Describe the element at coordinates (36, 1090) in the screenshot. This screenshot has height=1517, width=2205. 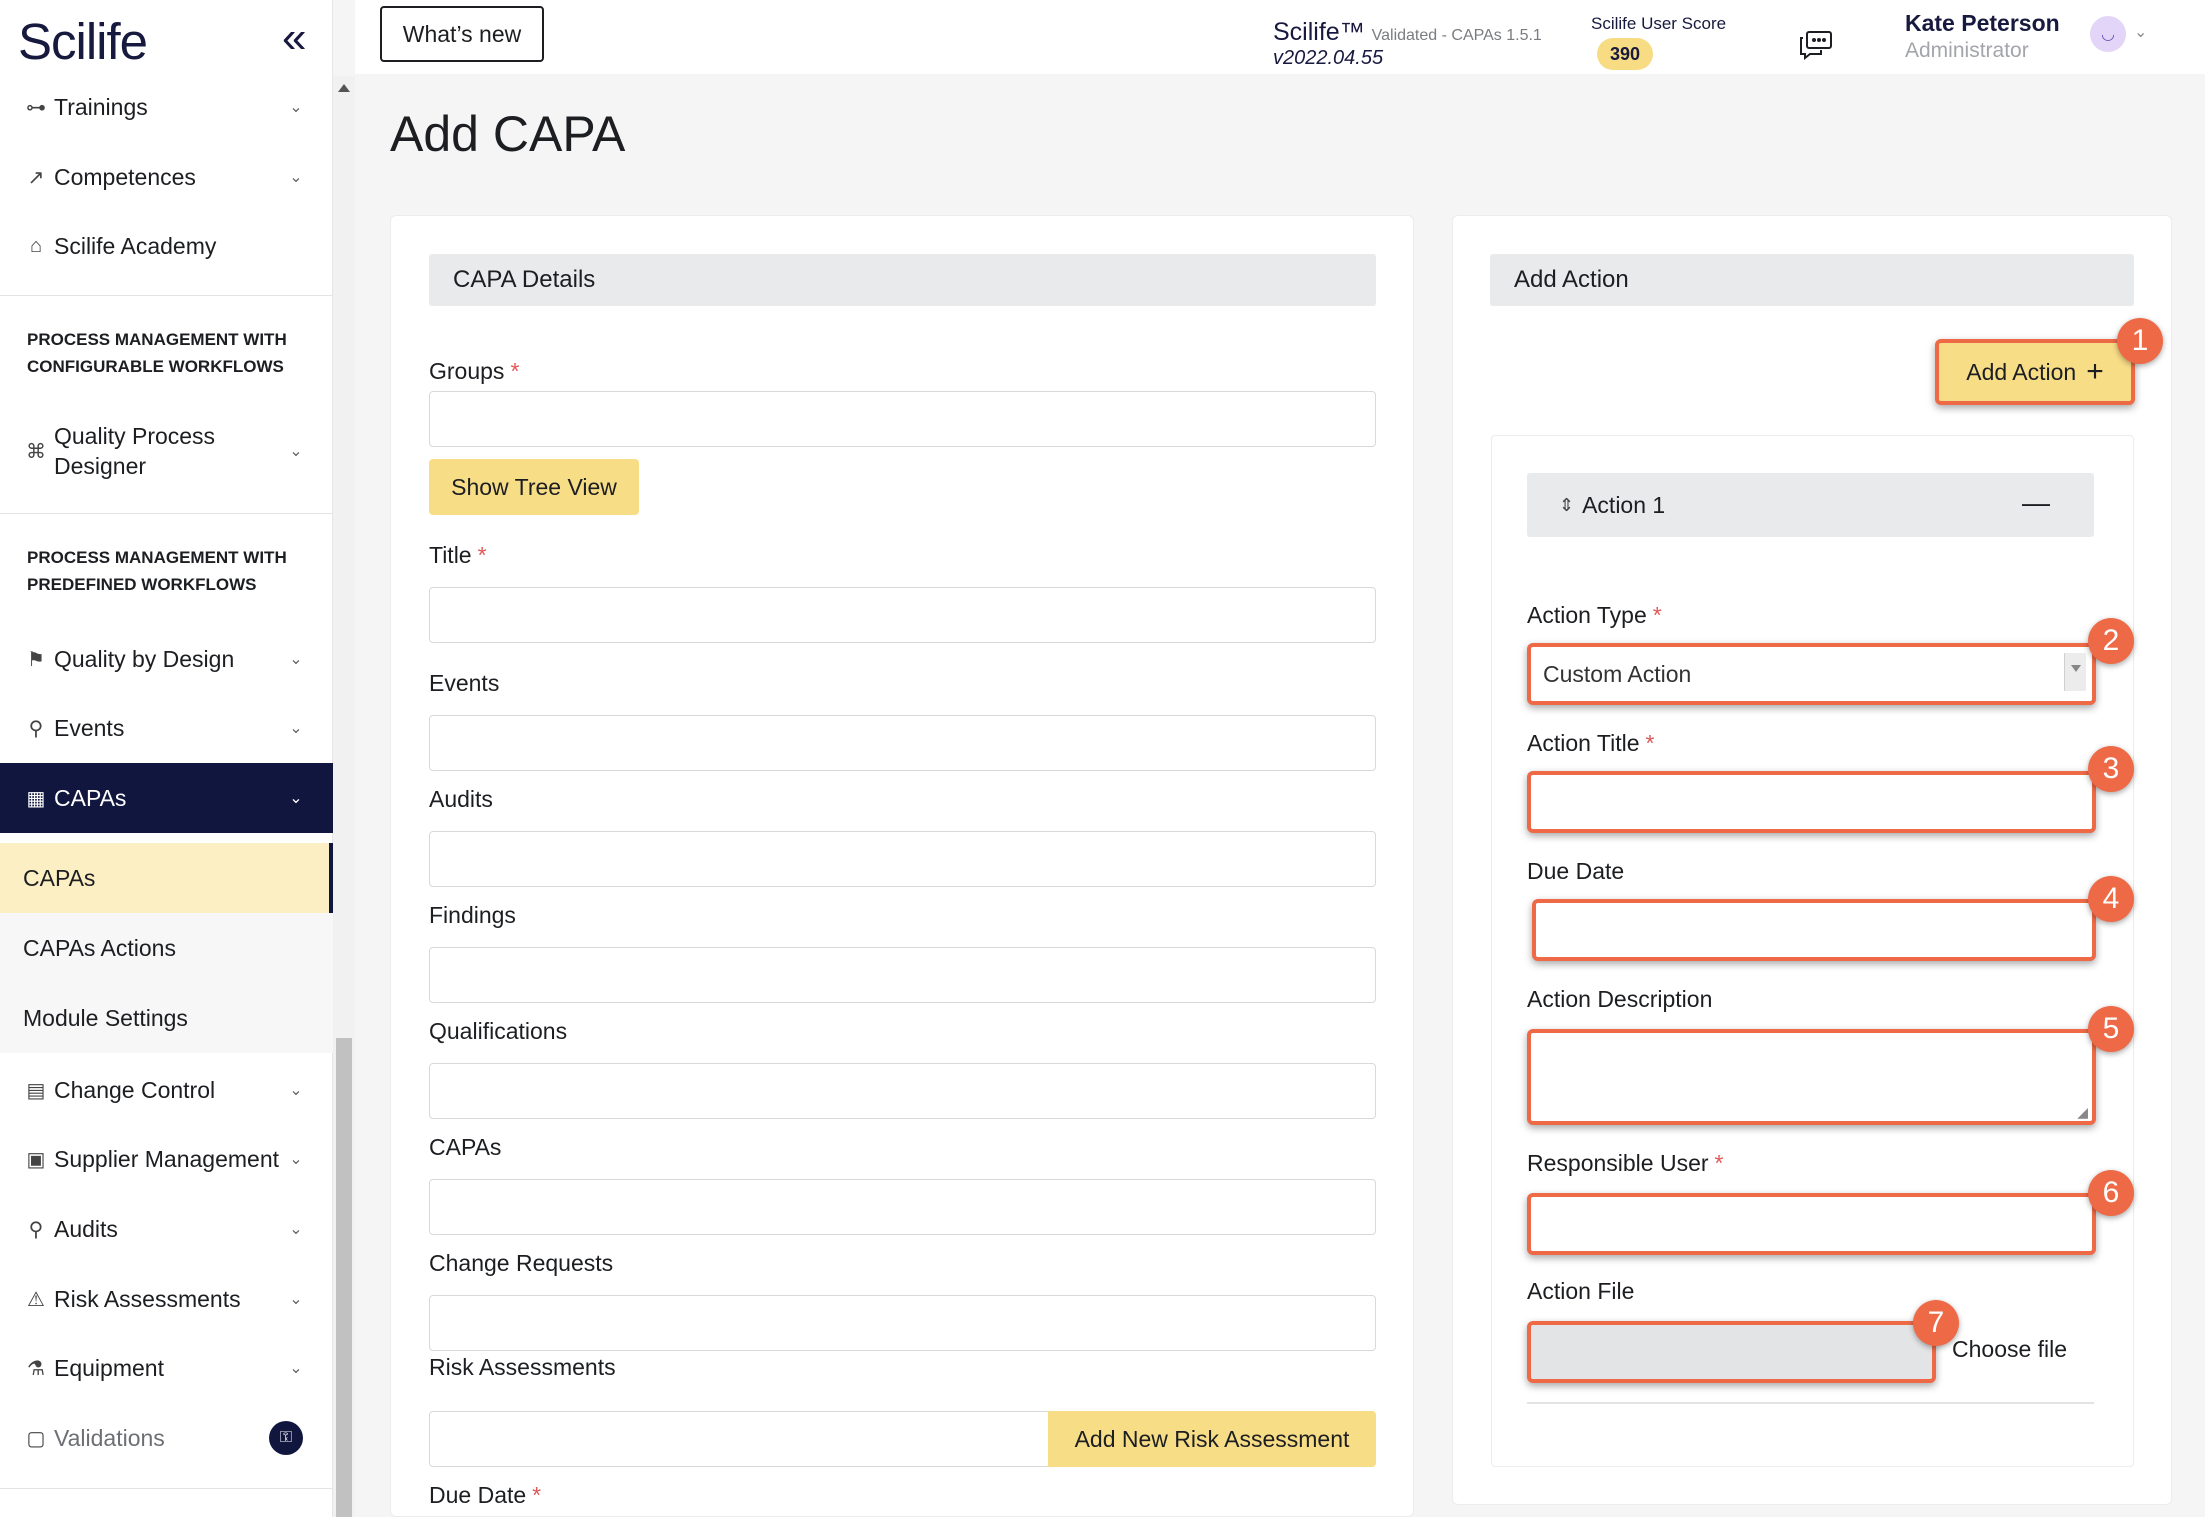
I see `document-stack-icon: ▤` at that location.